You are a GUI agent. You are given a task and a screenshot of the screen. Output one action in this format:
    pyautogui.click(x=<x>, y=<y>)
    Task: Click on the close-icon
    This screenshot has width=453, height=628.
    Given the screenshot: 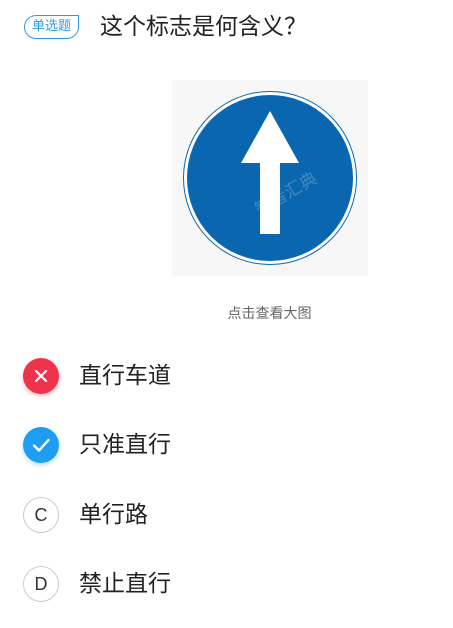 What is the action you would take?
    pyautogui.click(x=41, y=376)
    